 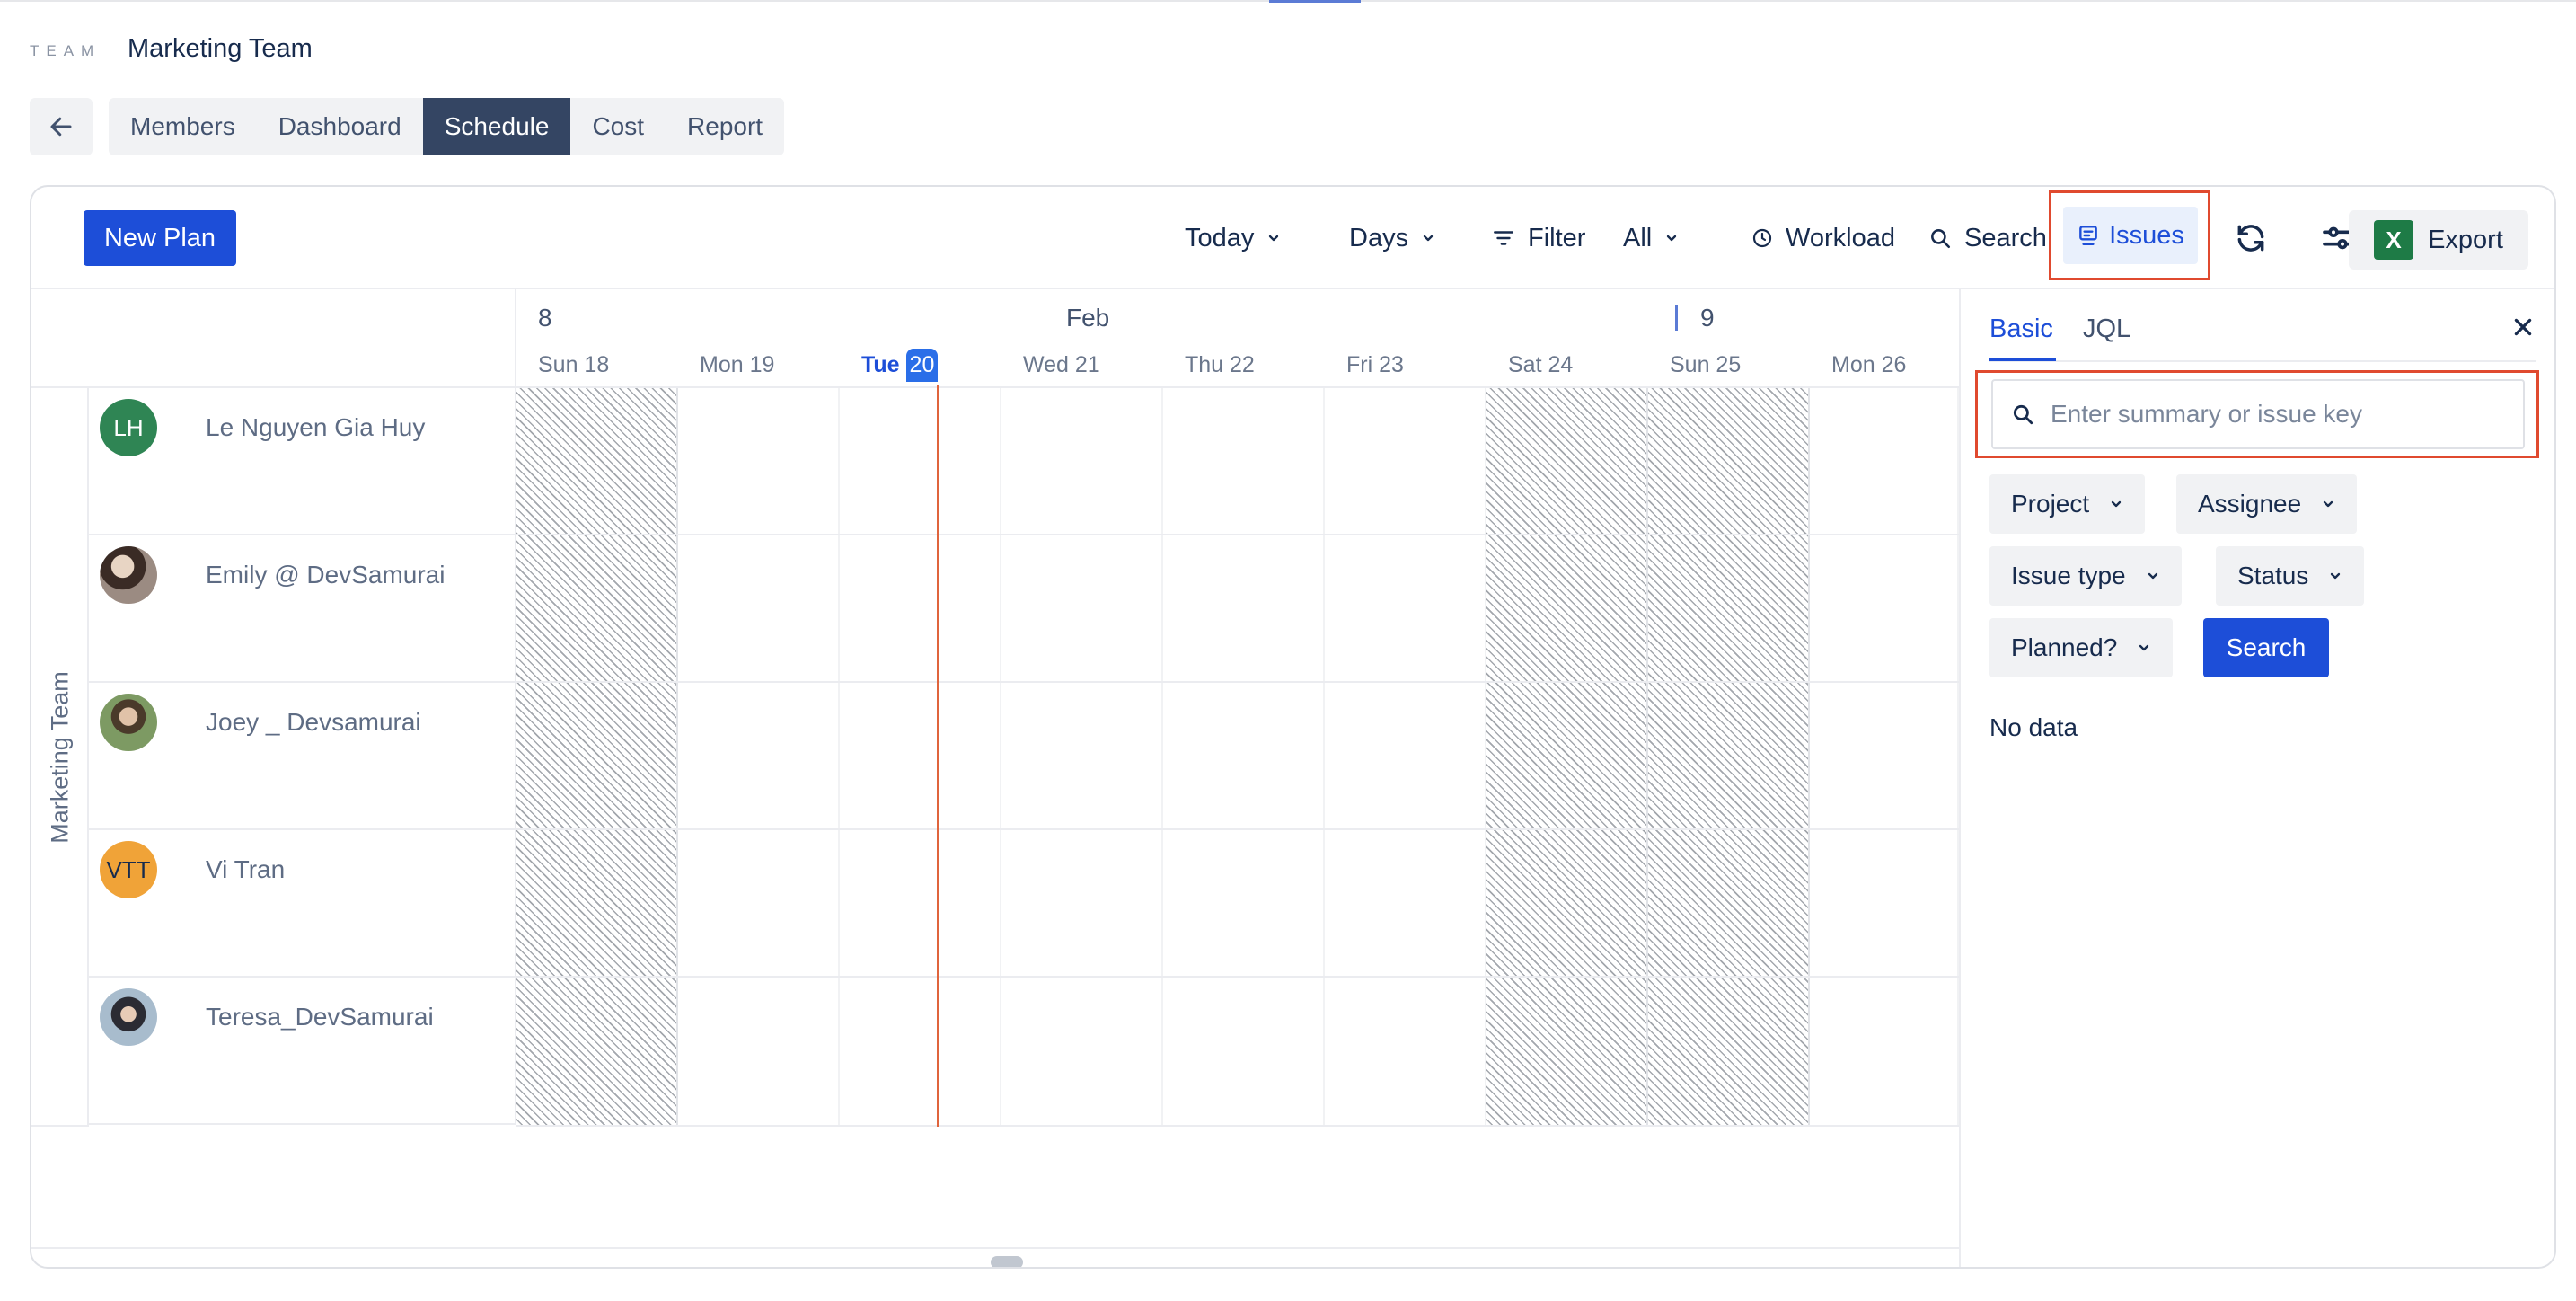 I want to click on member-name: Vi Tran, so click(x=246, y=869).